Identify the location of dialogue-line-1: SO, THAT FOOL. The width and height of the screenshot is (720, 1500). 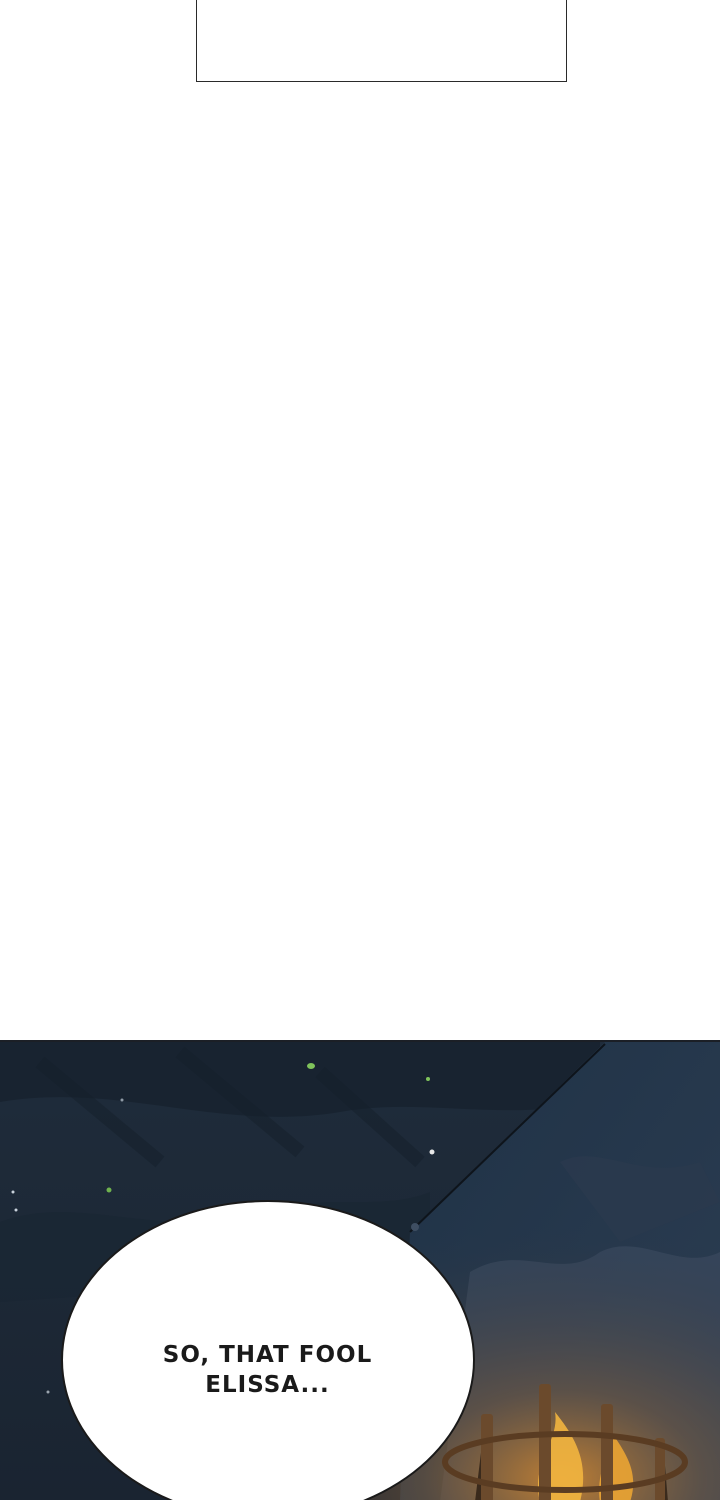
(267, 1355).